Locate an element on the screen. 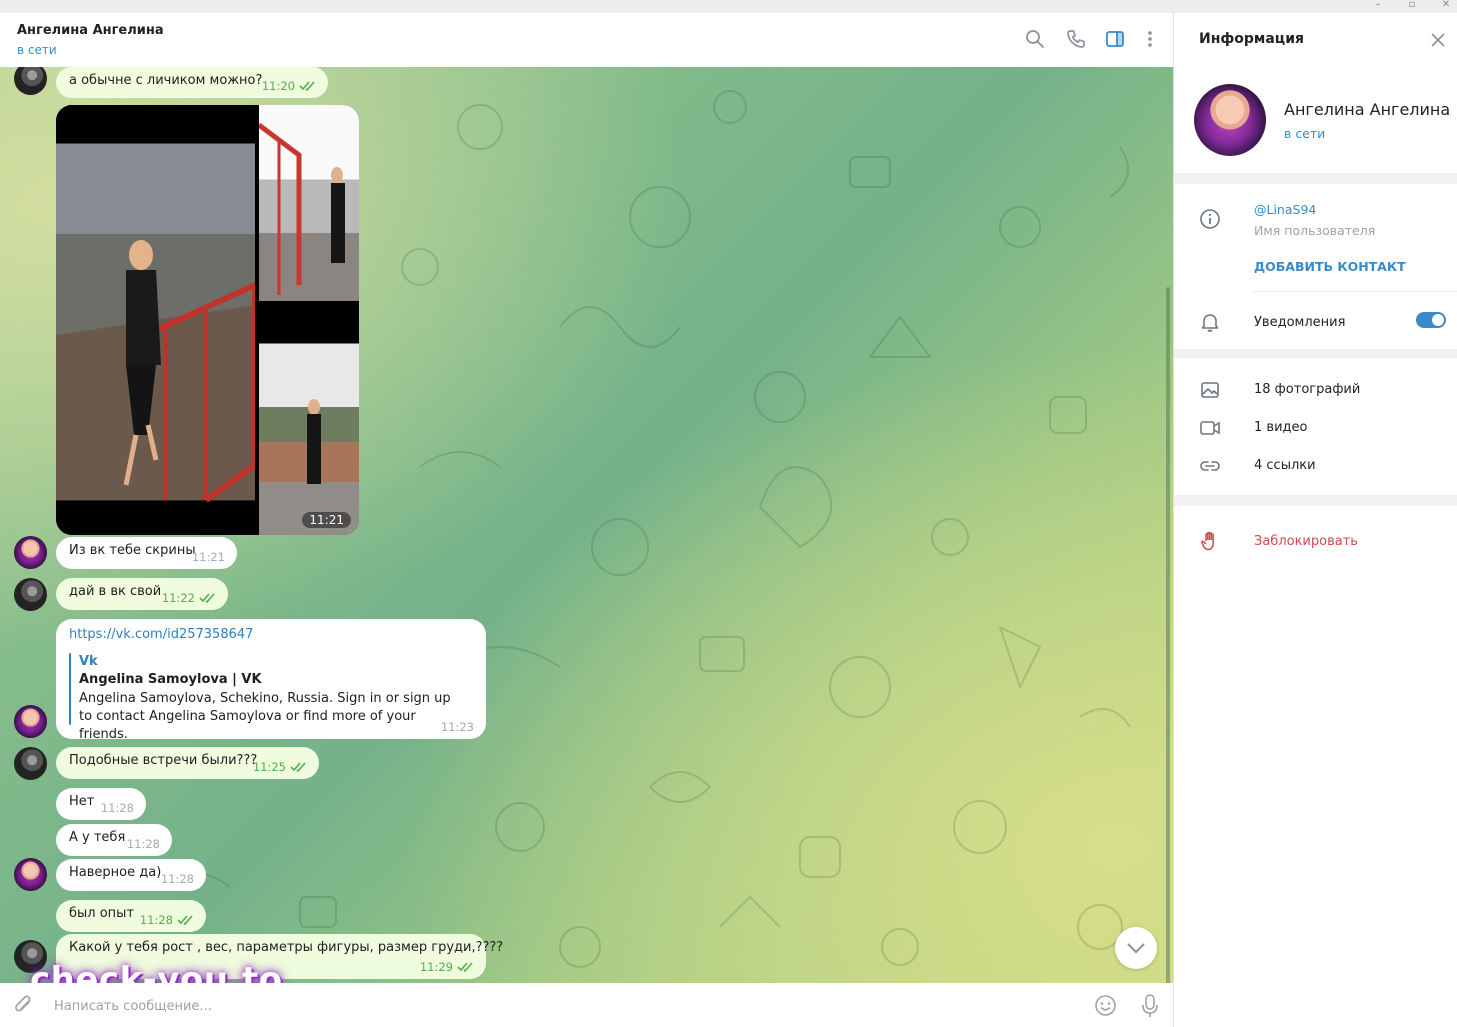  info-panel-title: Информация is located at coordinates (1251, 39).